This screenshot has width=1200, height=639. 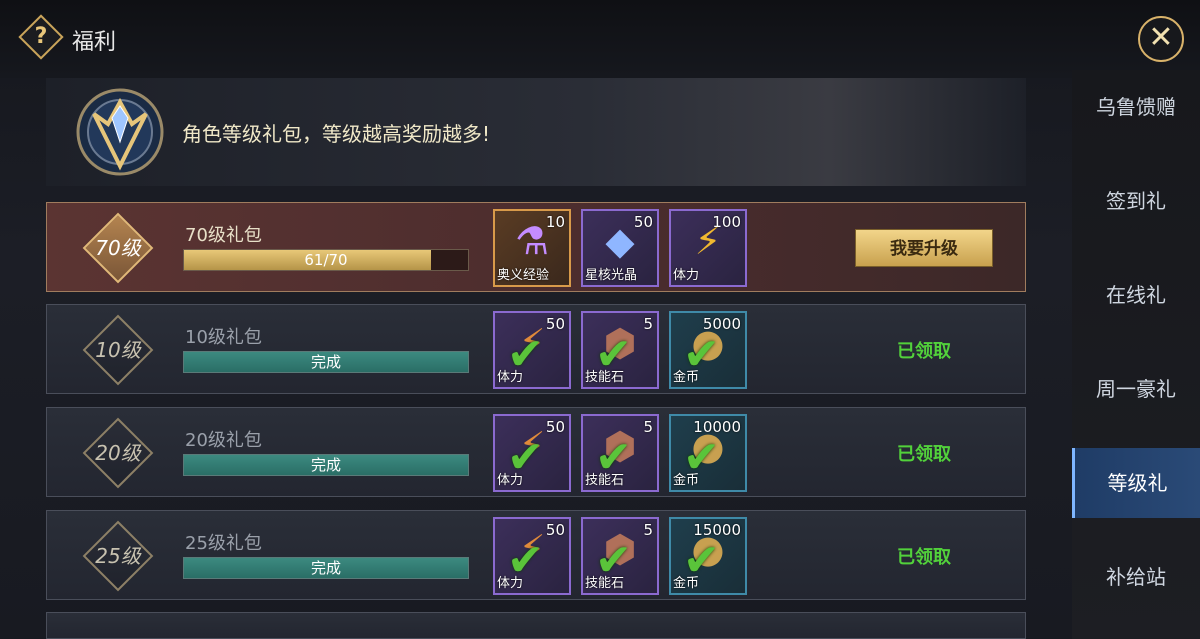 What do you see at coordinates (708, 556) in the screenshot?
I see `reward-item: ● ✔ 15000 金币` at bounding box center [708, 556].